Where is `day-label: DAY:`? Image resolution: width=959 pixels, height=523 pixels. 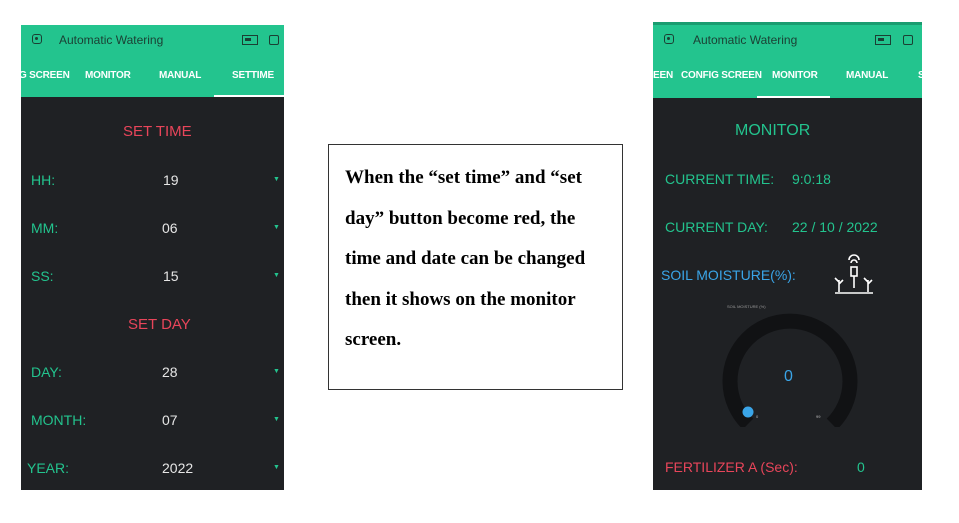 day-label: DAY: is located at coordinates (46, 372).